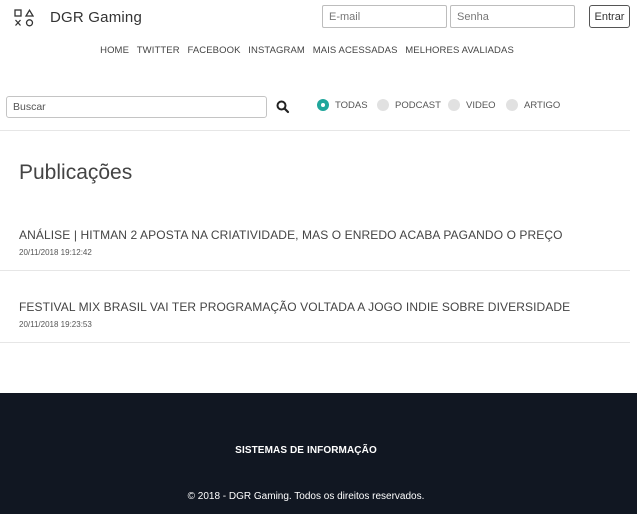 The image size is (640, 514). I want to click on filter-video-radio: VIDEO, so click(472, 105).